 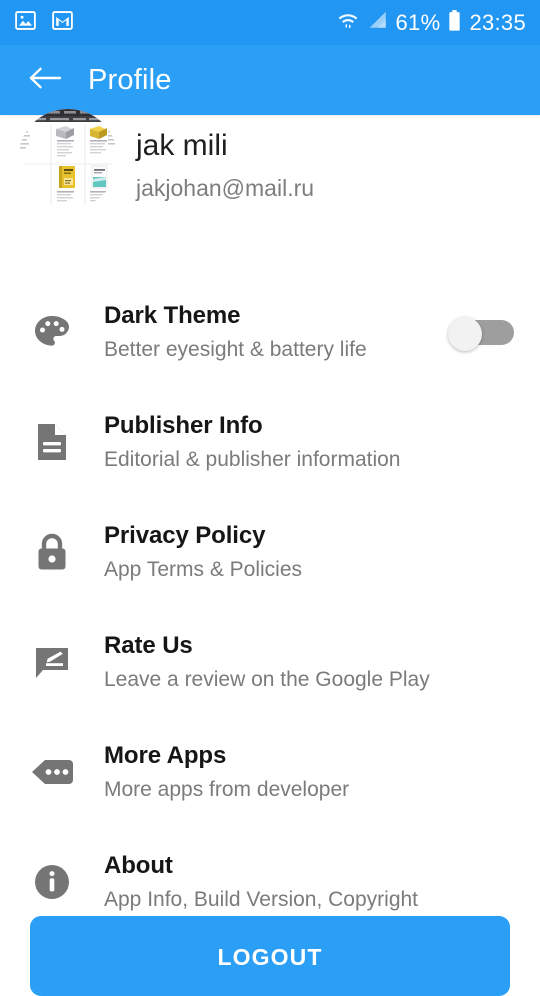 I want to click on setting-subtitle: App Terms & Policies, so click(x=203, y=570).